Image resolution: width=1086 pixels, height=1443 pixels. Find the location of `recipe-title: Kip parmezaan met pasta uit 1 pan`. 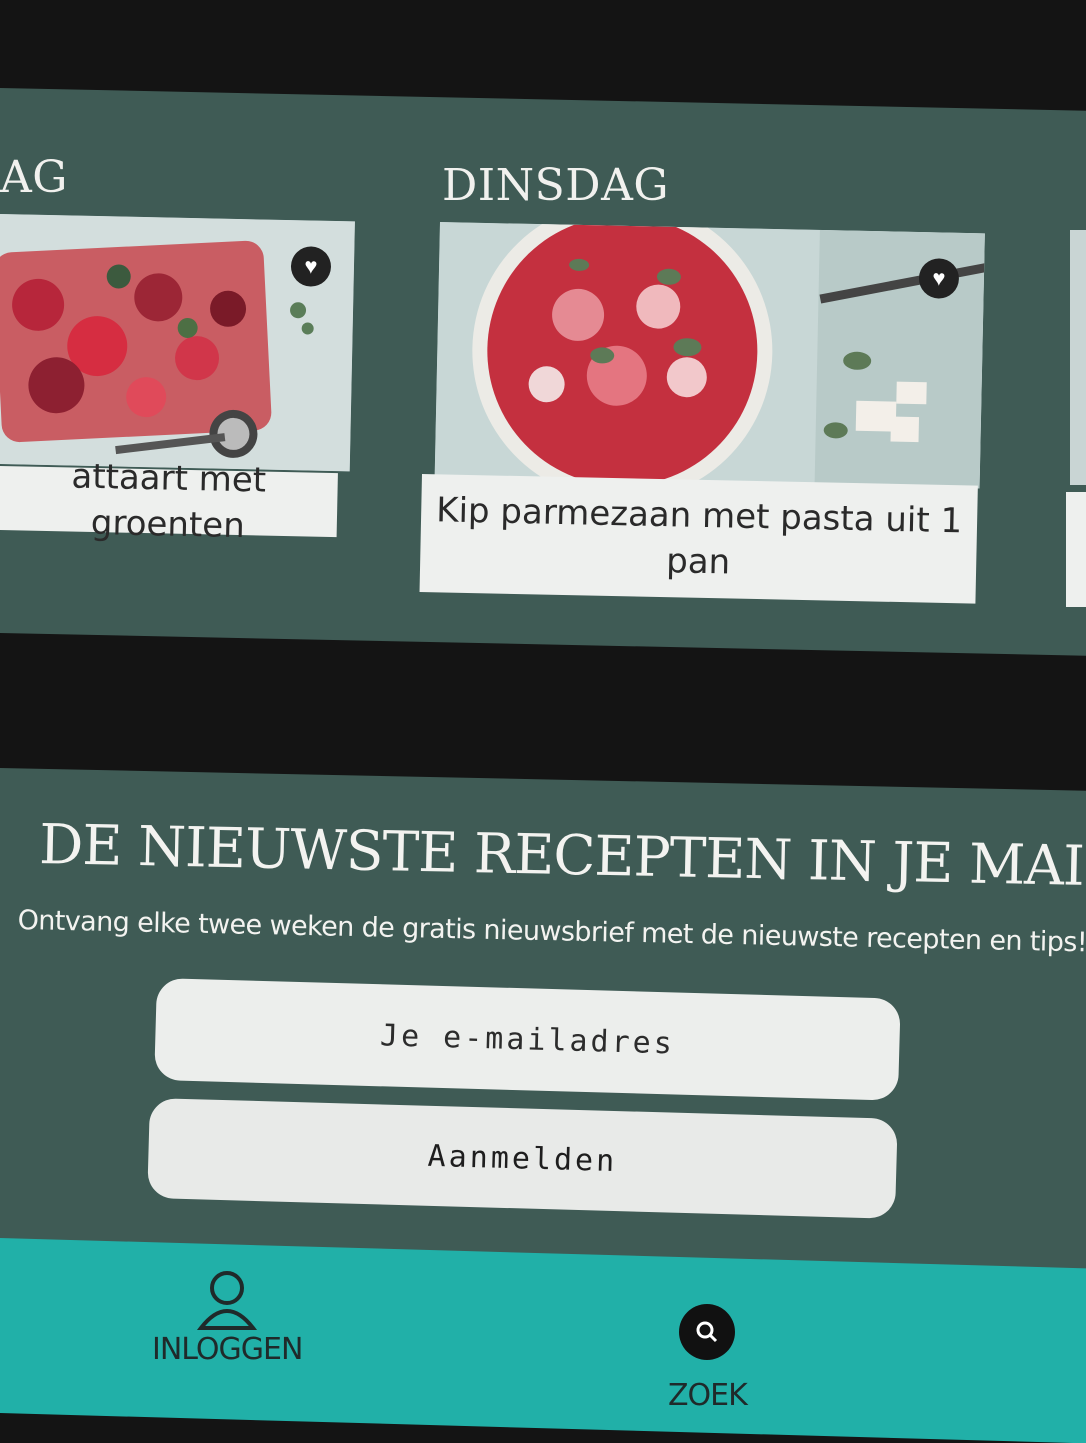

recipe-title: Kip parmezaan met pasta uit 1 pan is located at coordinates (698, 539).